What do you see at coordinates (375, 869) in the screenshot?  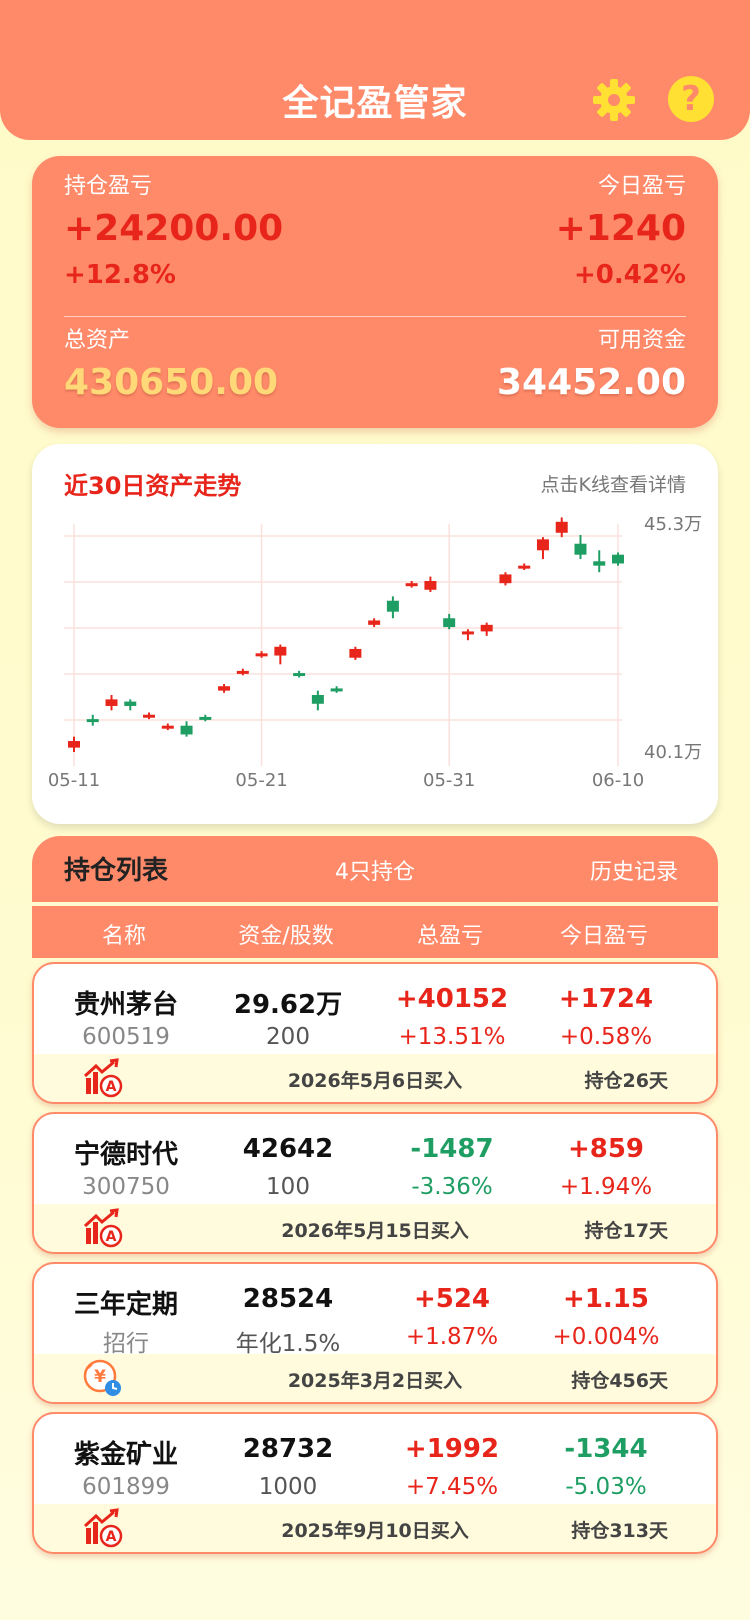 I see `holdings-header: 持仓列表 4只持仓 历史记录` at bounding box center [375, 869].